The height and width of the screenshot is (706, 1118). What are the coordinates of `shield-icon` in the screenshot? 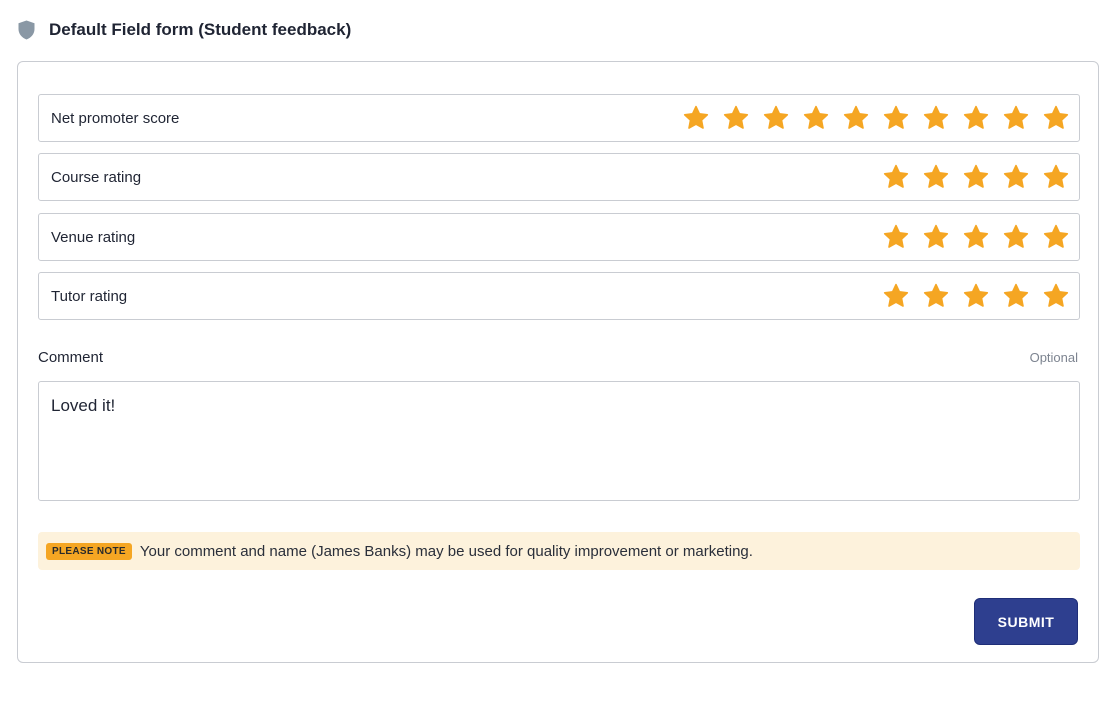 It's located at (26, 30).